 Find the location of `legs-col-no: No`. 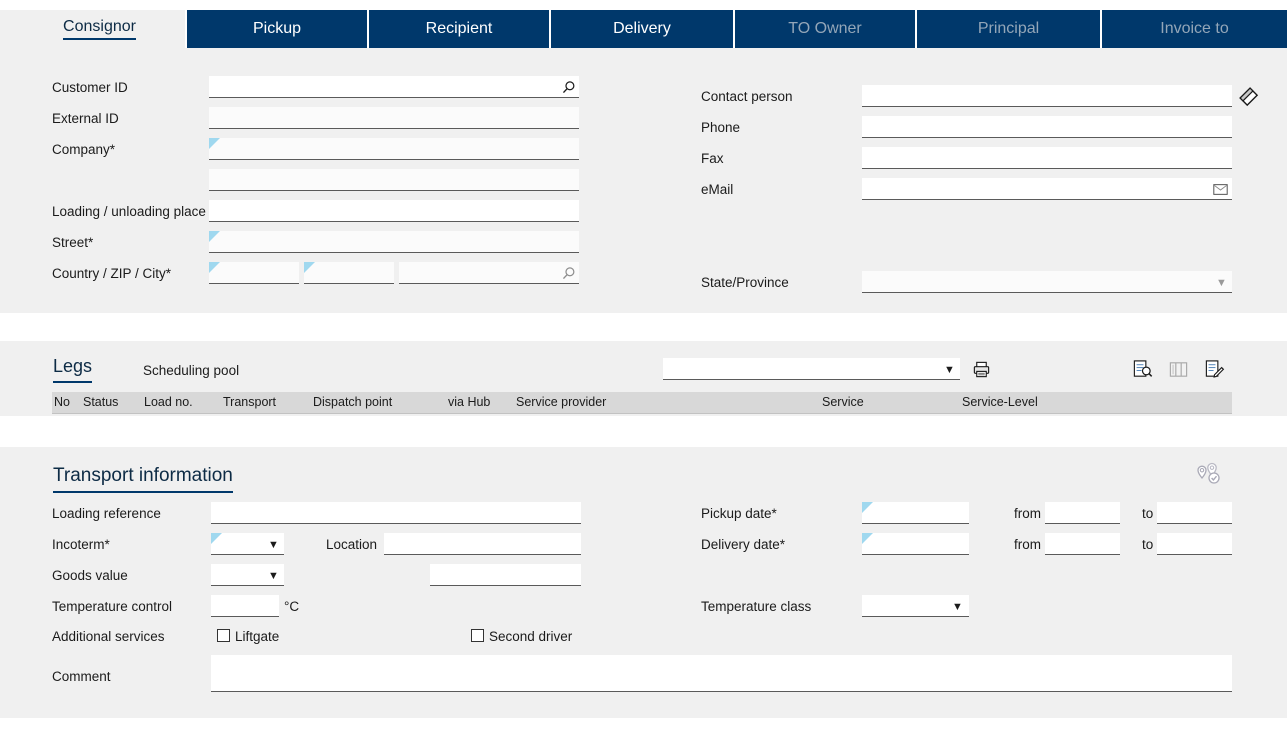

legs-col-no: No is located at coordinates (62, 402).